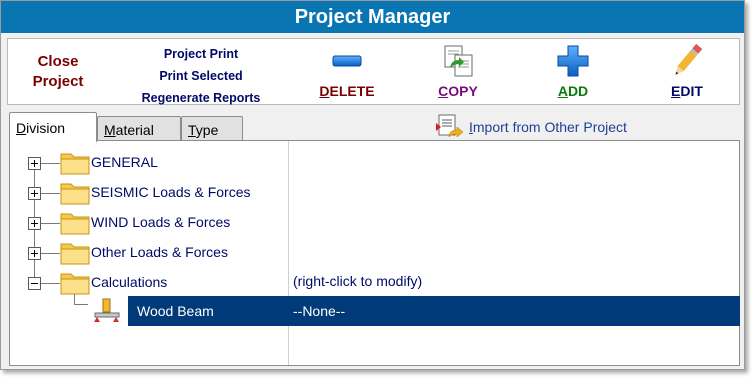  I want to click on tree-item-wind: WIND Loads & Forces, so click(149, 221).